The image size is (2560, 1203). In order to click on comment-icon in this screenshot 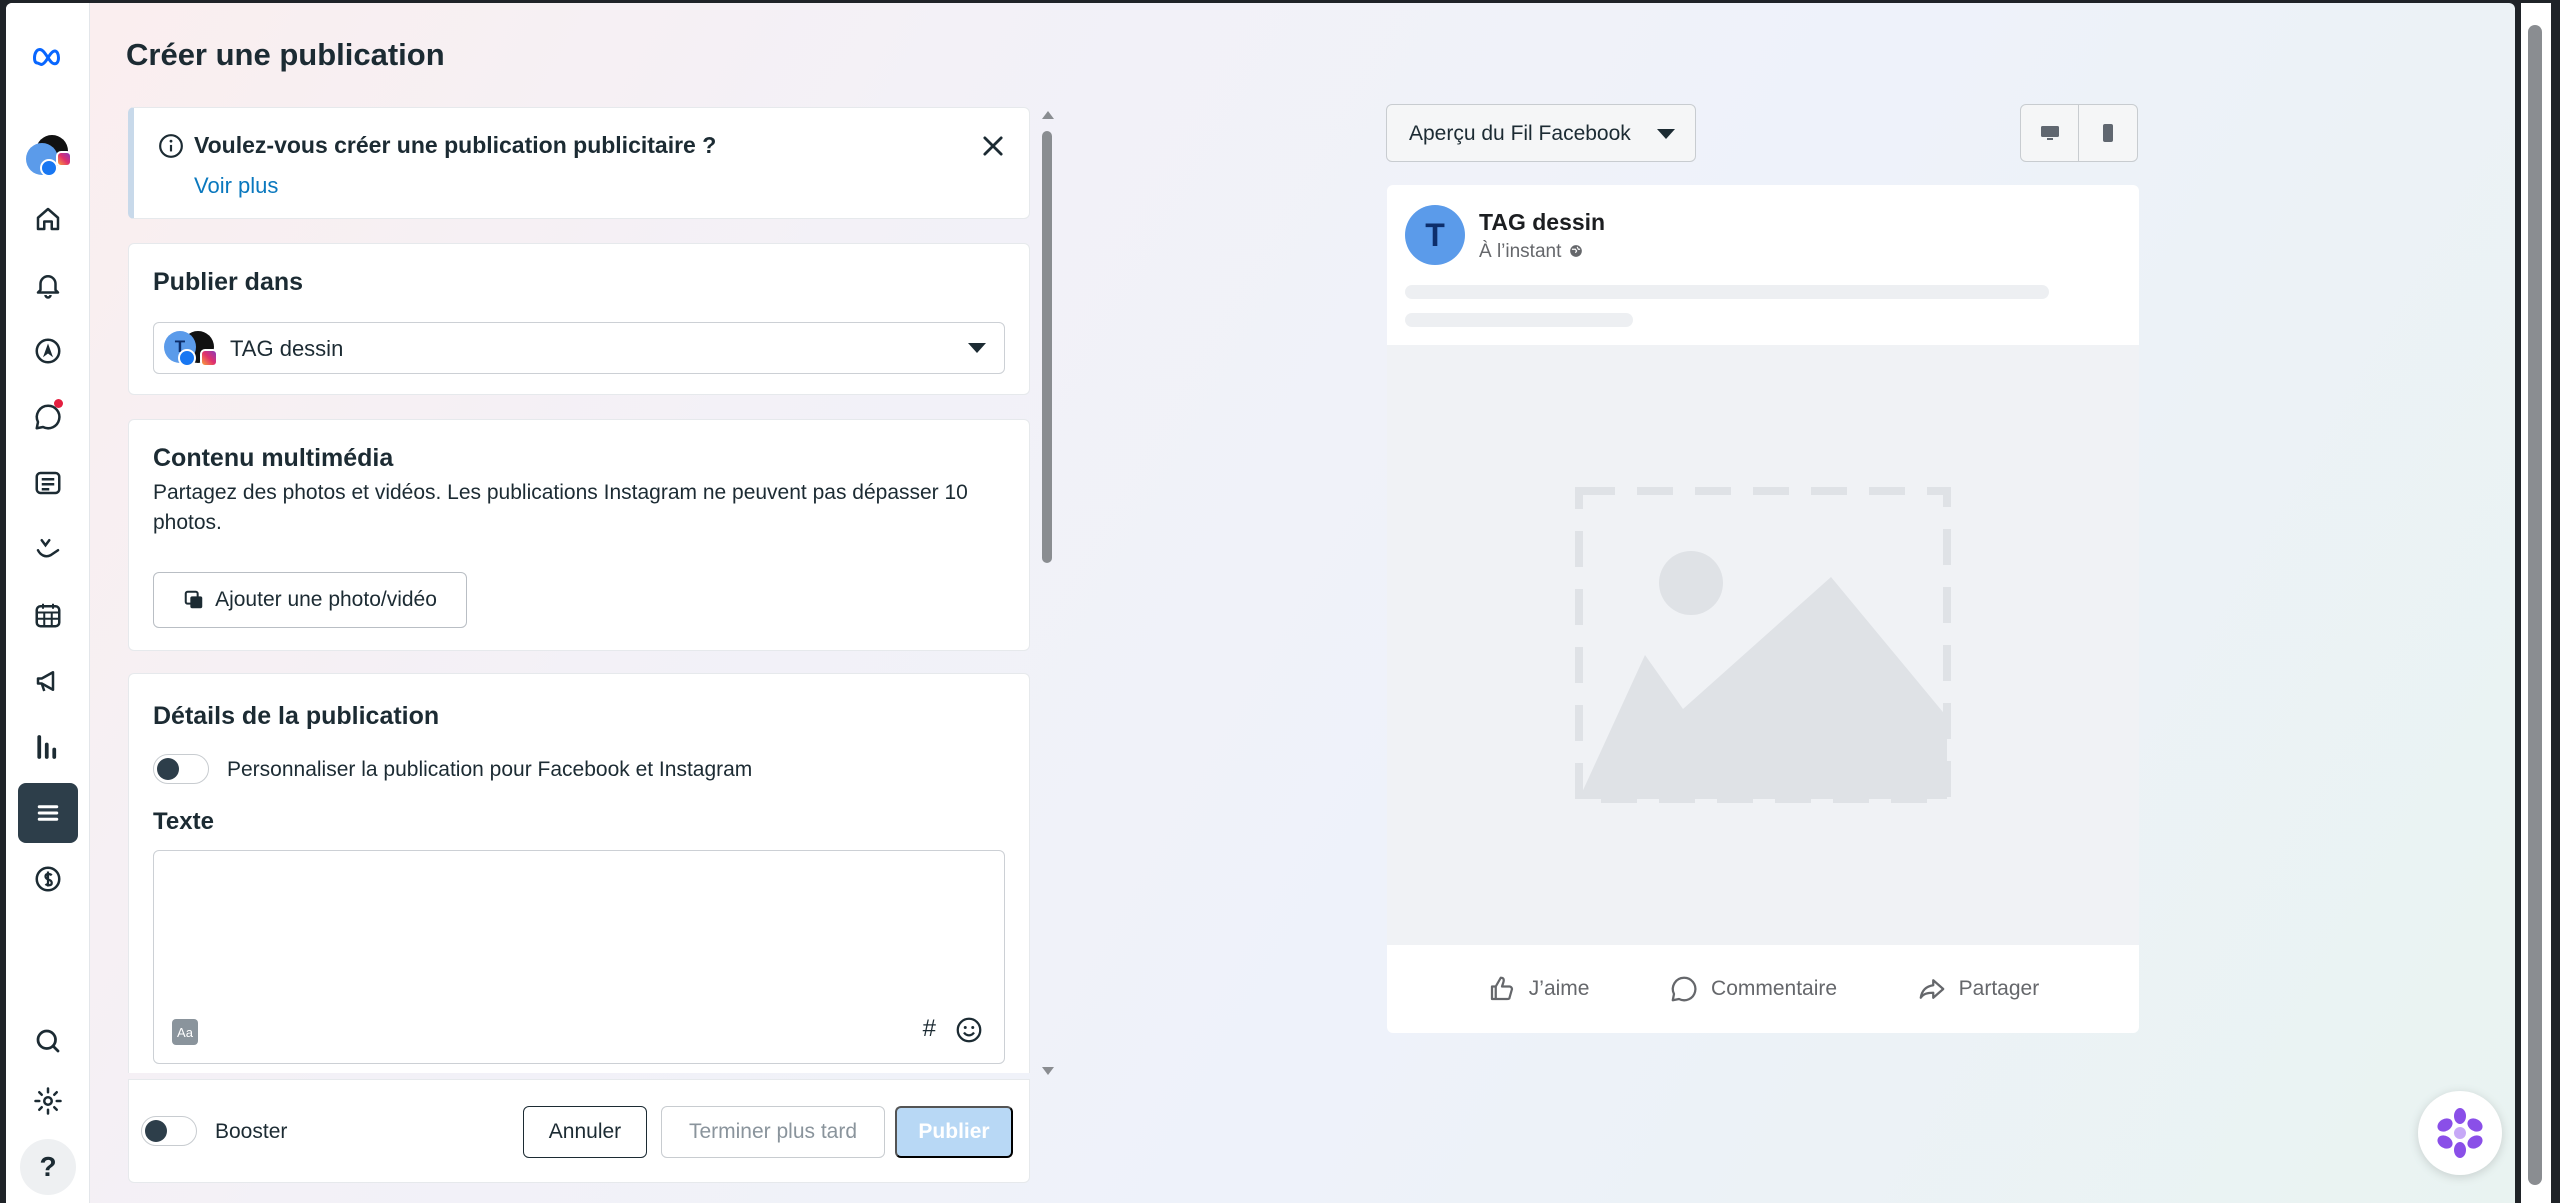, I will do `click(1684, 989)`.